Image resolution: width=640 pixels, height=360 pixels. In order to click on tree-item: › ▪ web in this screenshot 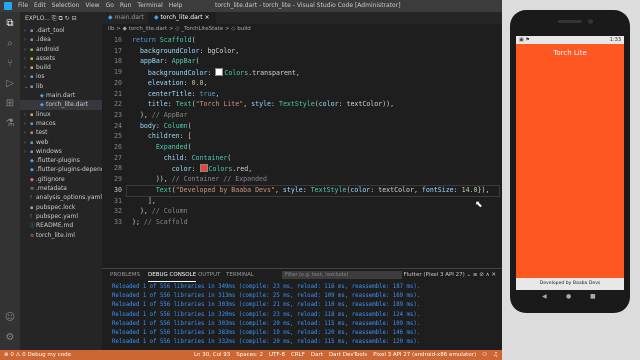, I will do `click(61, 142)`.